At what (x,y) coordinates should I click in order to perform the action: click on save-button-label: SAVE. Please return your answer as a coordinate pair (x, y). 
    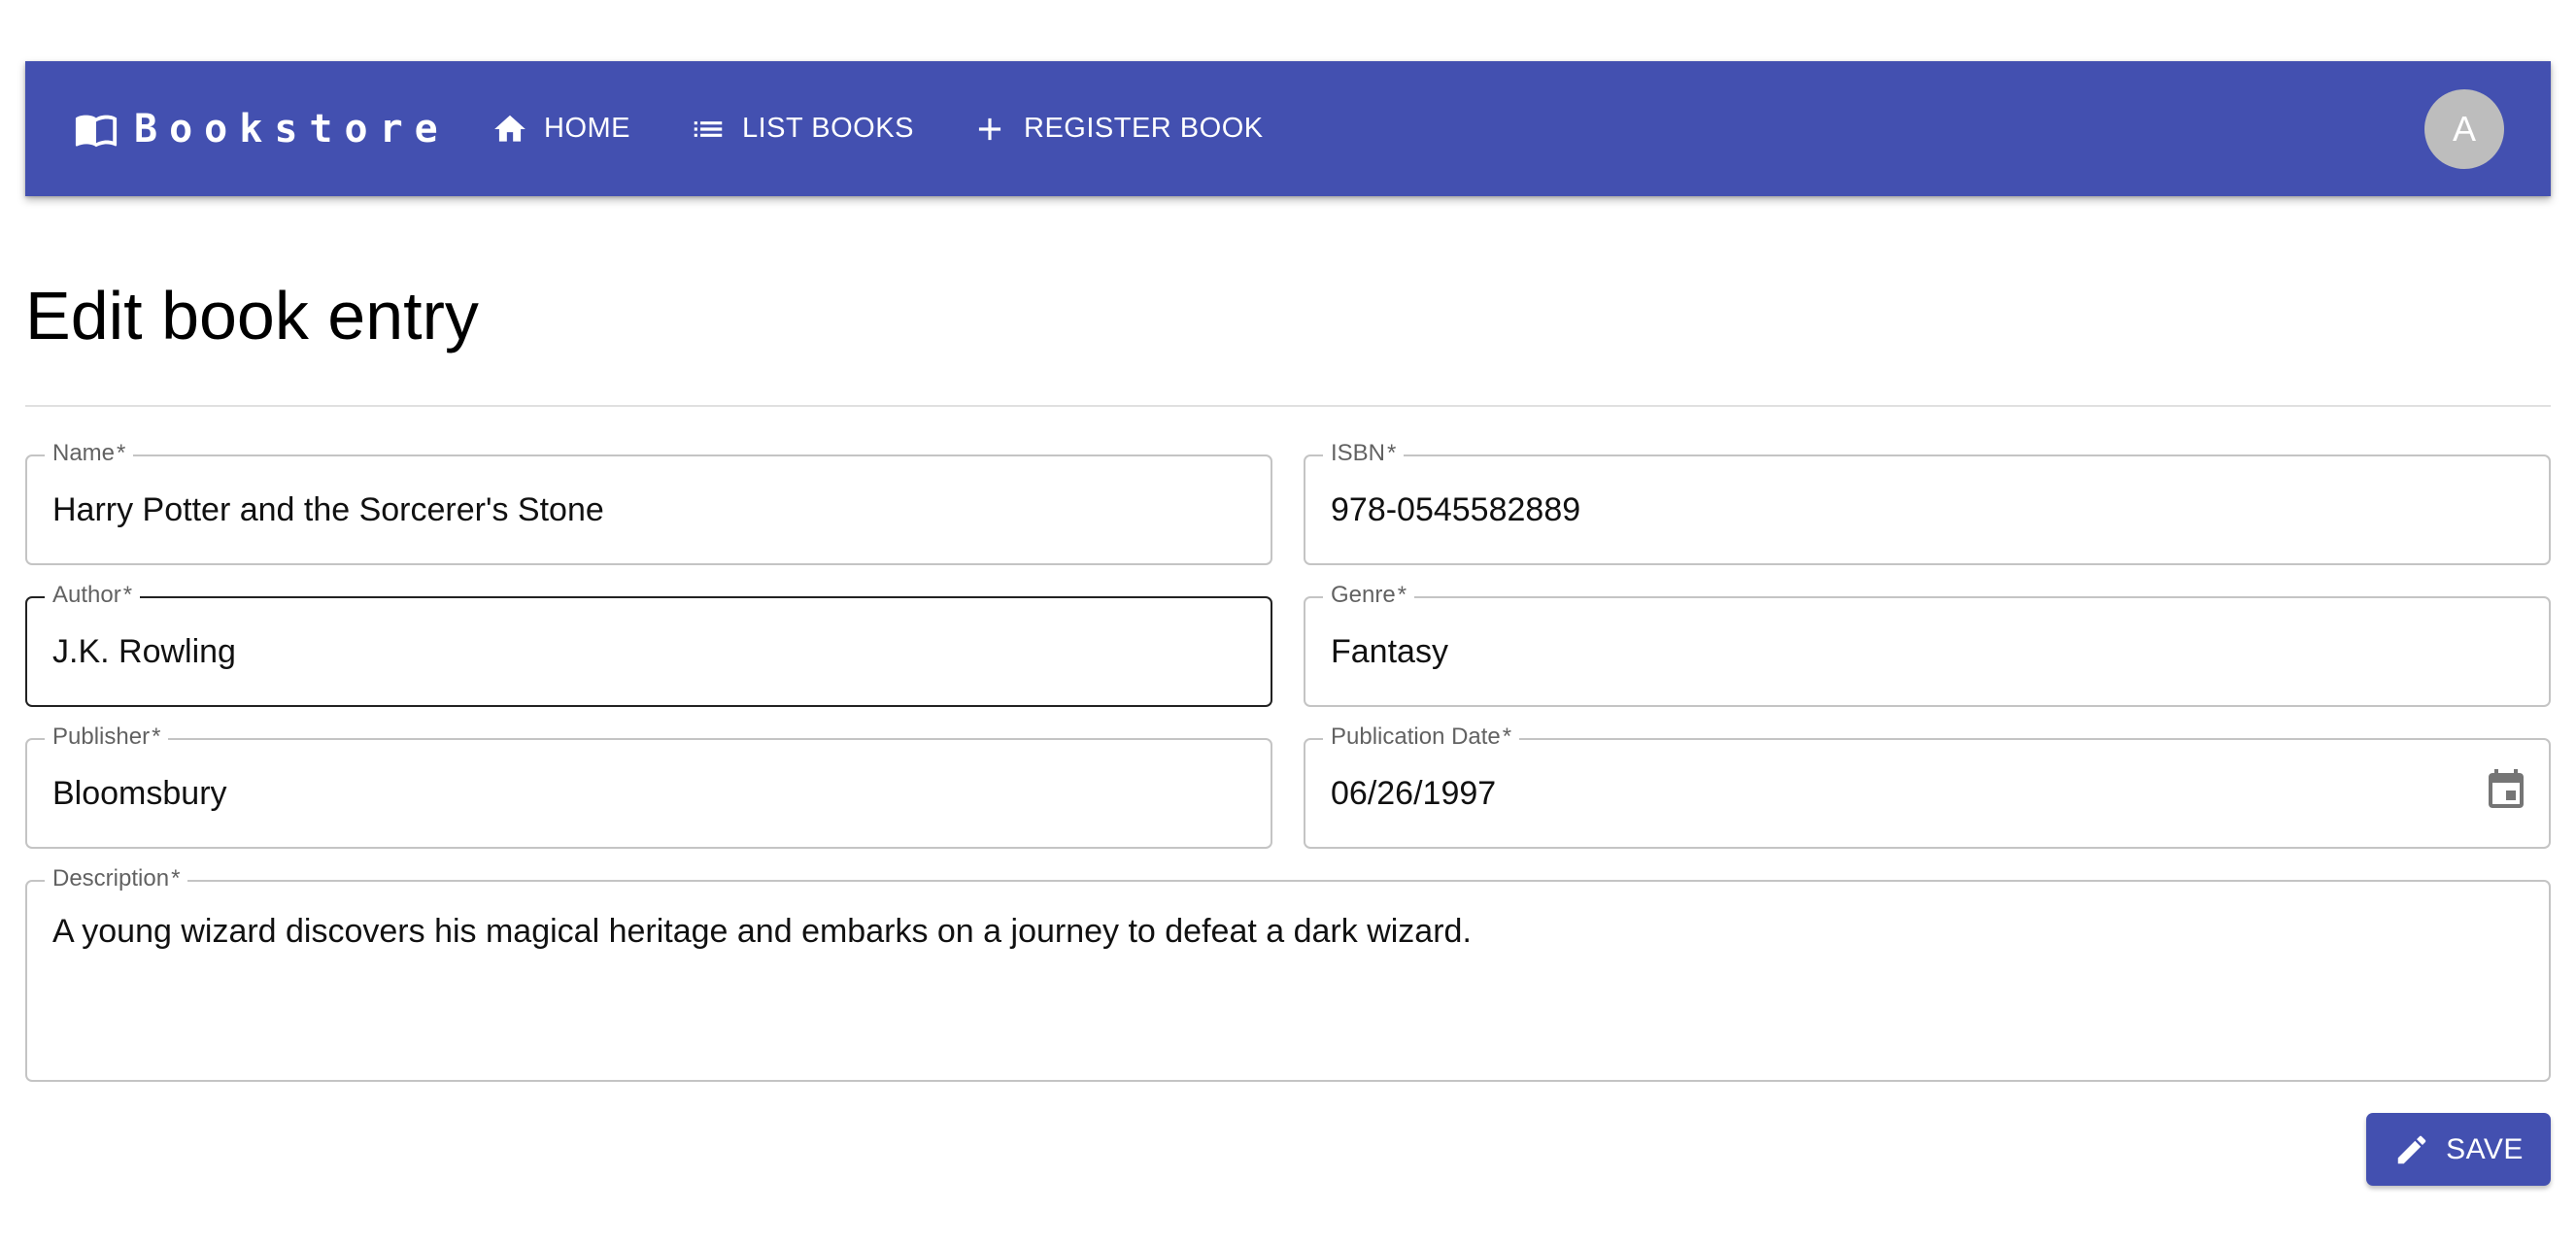
    Looking at the image, I should click on (2485, 1149).